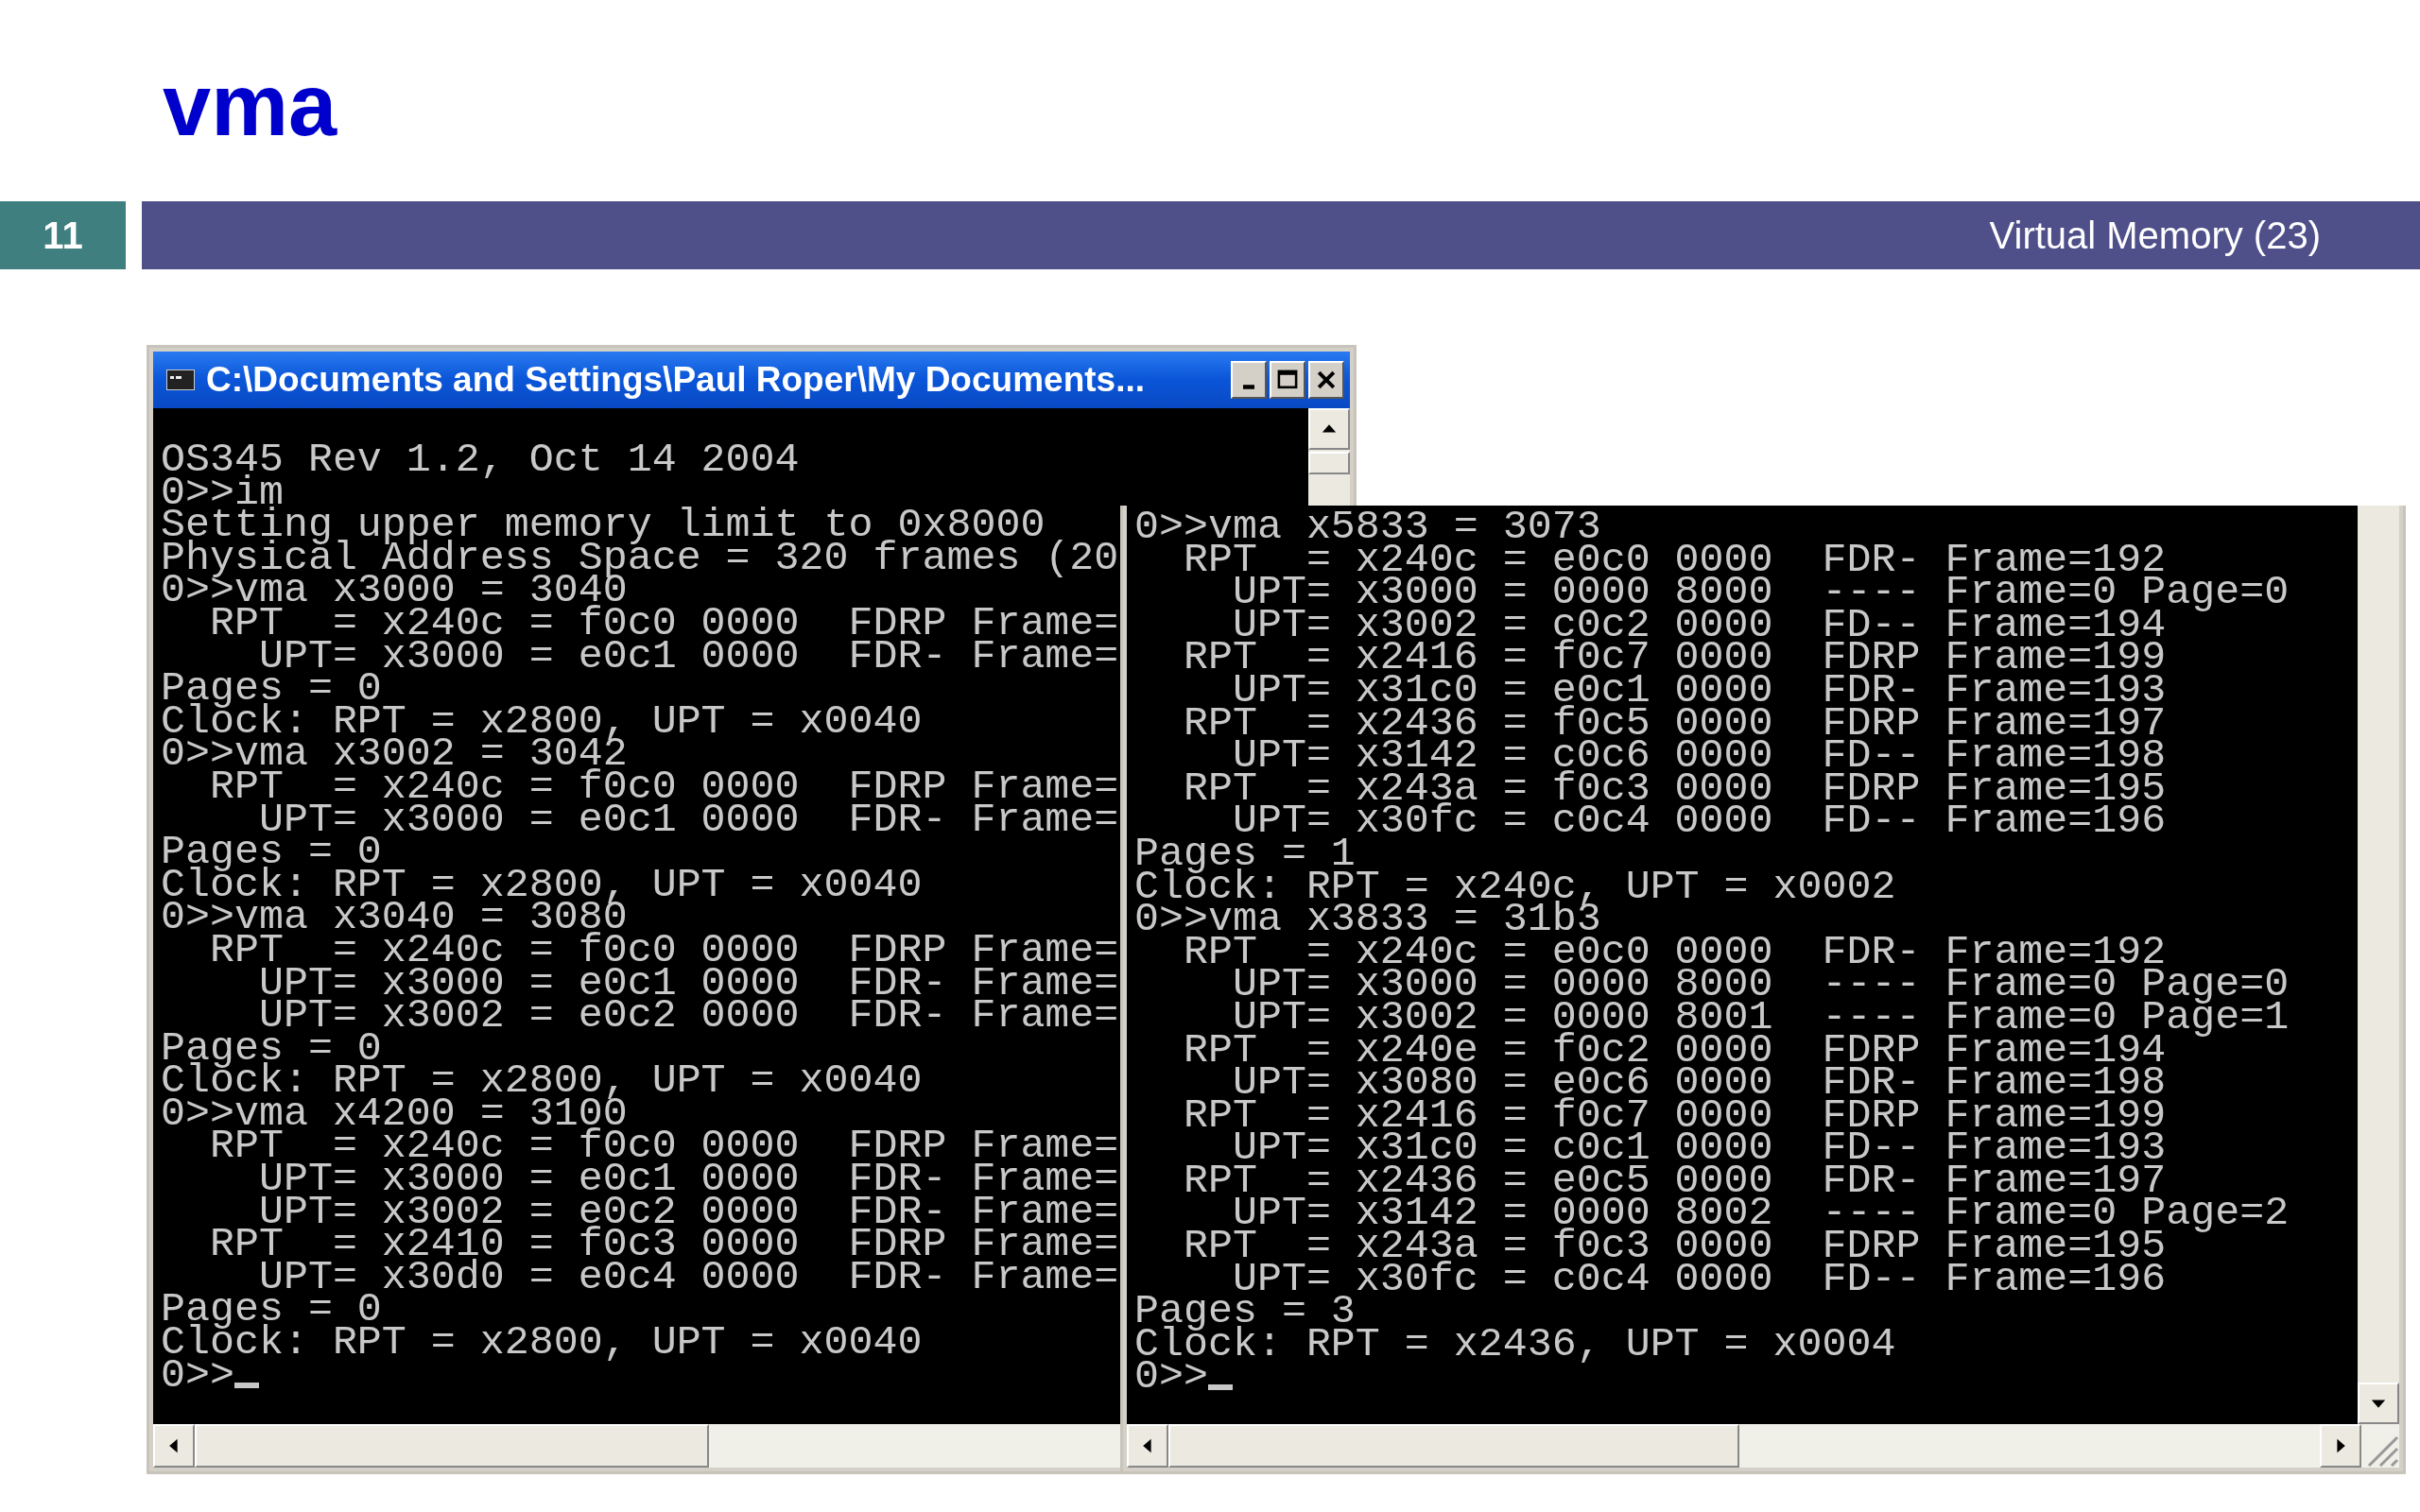  I want to click on minimize-icon, so click(1248, 387).